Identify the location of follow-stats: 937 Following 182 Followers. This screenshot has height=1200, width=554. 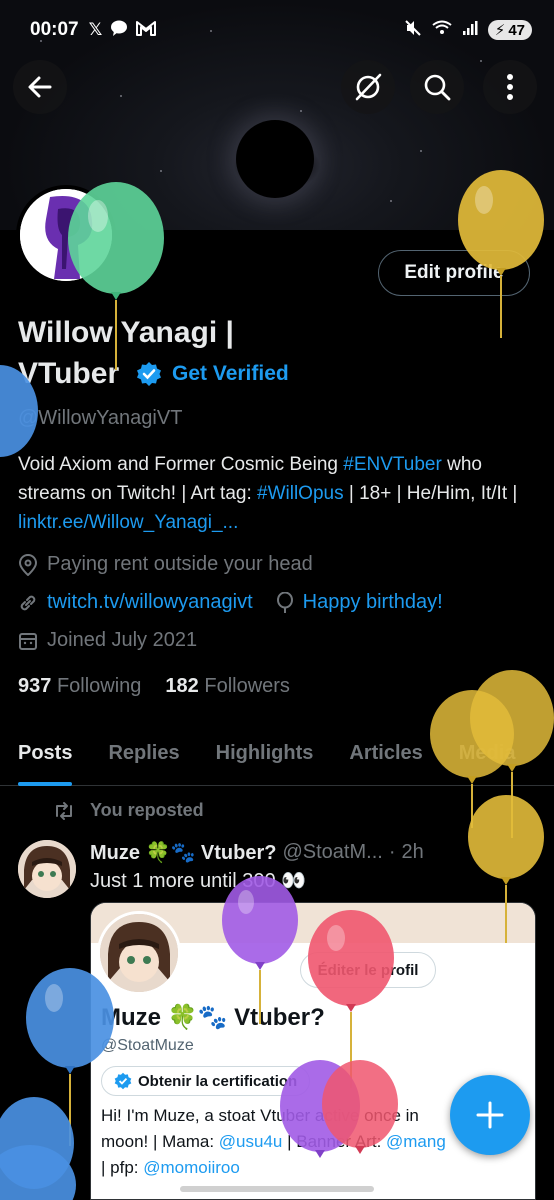
(154, 686).